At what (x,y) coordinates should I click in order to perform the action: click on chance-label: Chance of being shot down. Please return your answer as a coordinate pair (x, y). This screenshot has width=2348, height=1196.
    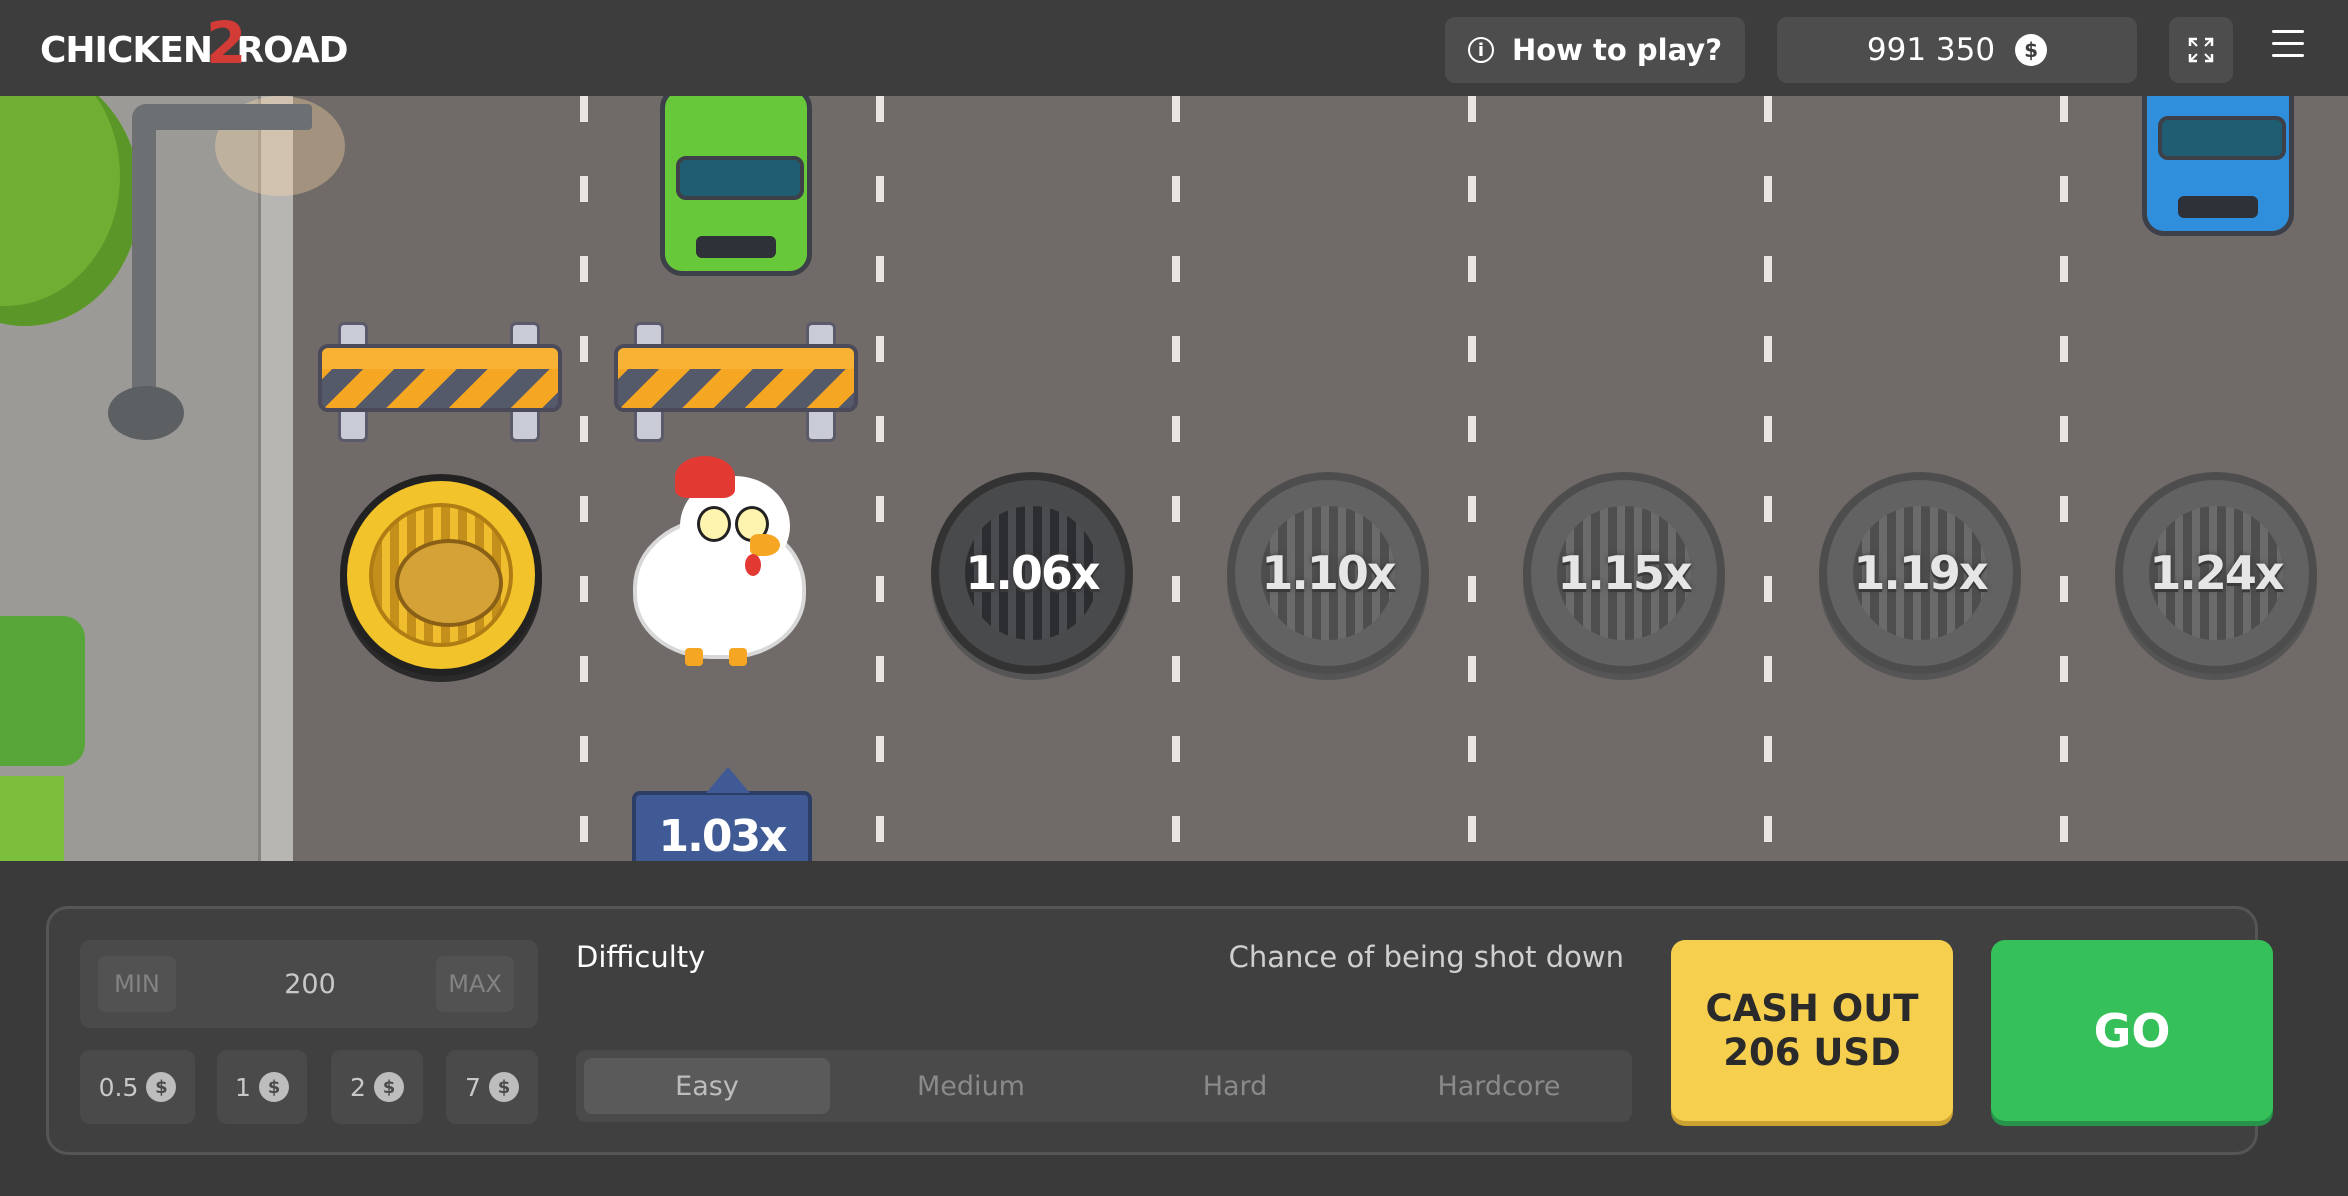
    Looking at the image, I should click on (1426, 957).